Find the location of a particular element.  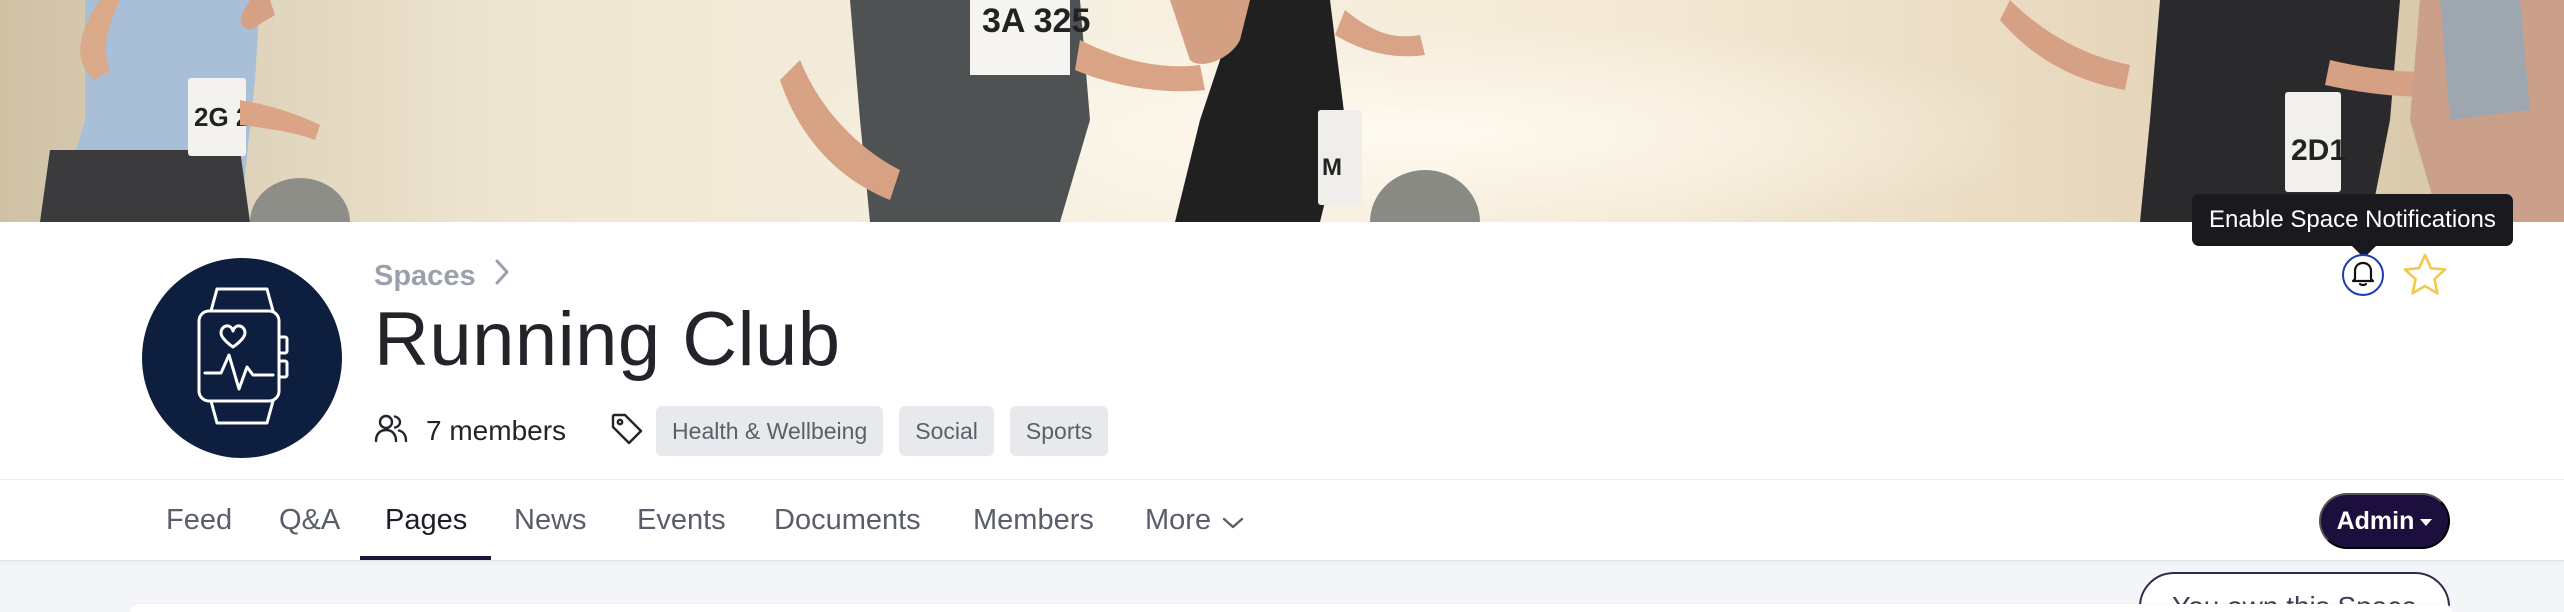

space-avatar is located at coordinates (242, 358).